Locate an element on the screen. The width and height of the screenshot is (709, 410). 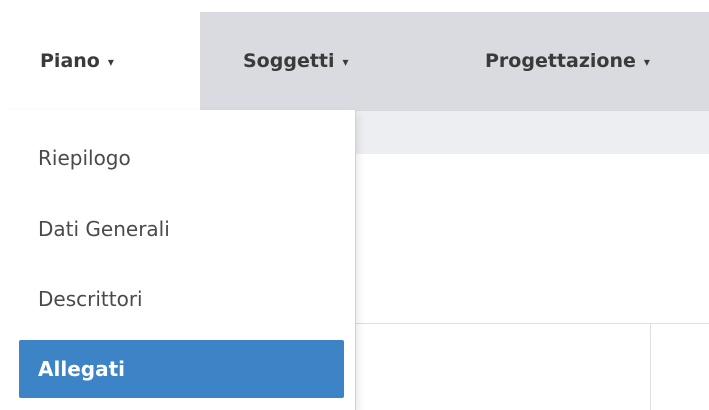
nav-item-label: Soggetti is located at coordinates (289, 61).